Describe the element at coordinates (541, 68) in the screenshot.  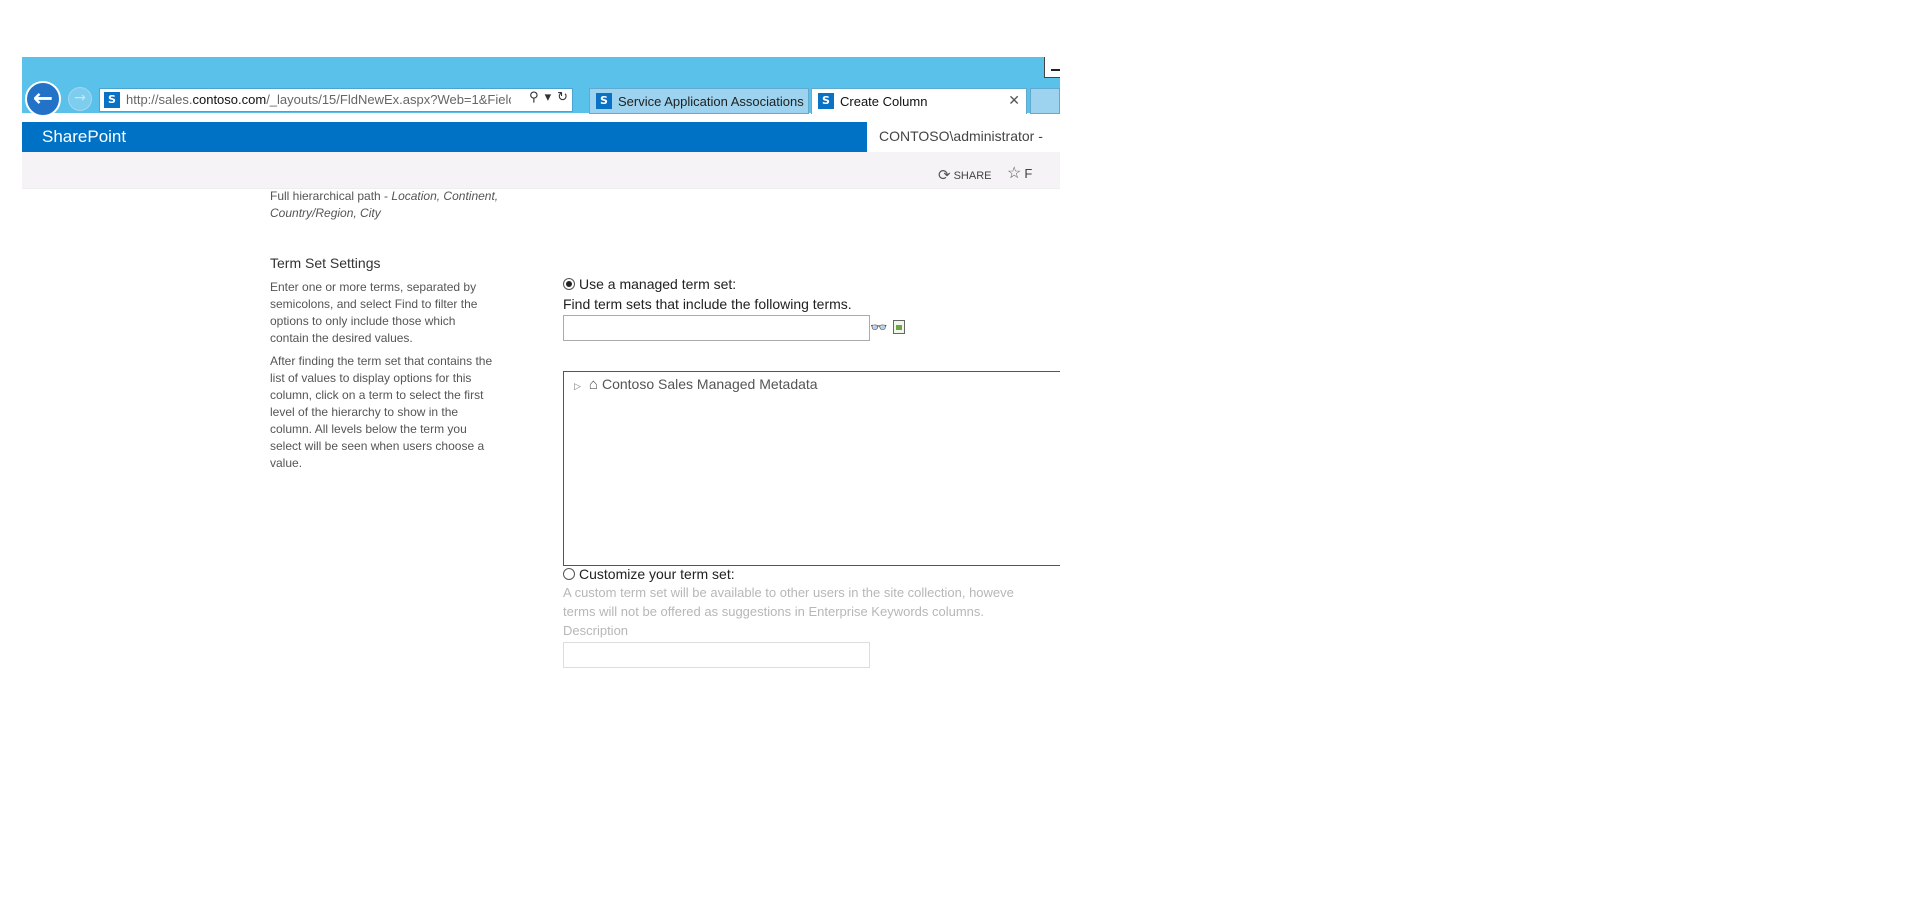
I see `title-bar` at that location.